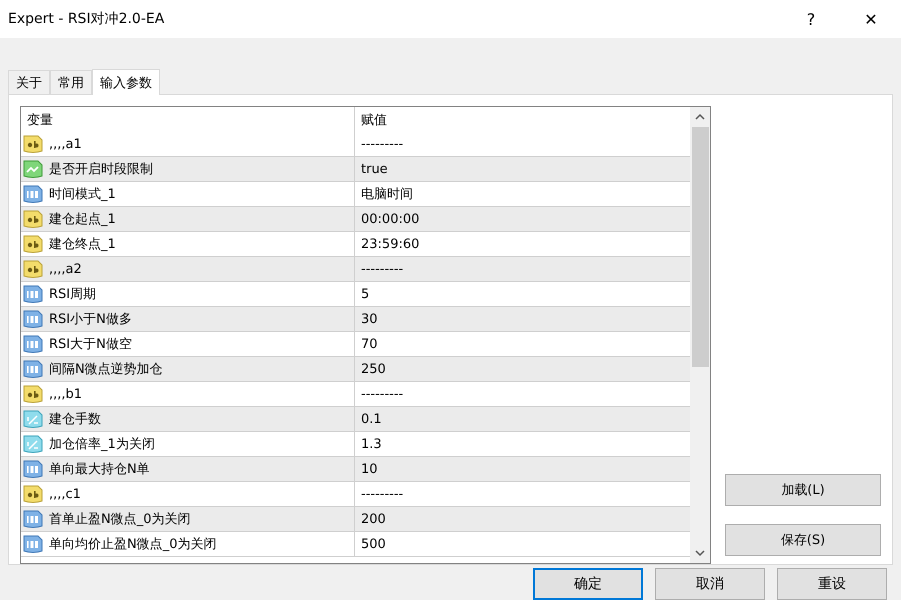 The height and width of the screenshot is (600, 901). I want to click on parameter-row: ,,,,a2 ---------, so click(355, 269).